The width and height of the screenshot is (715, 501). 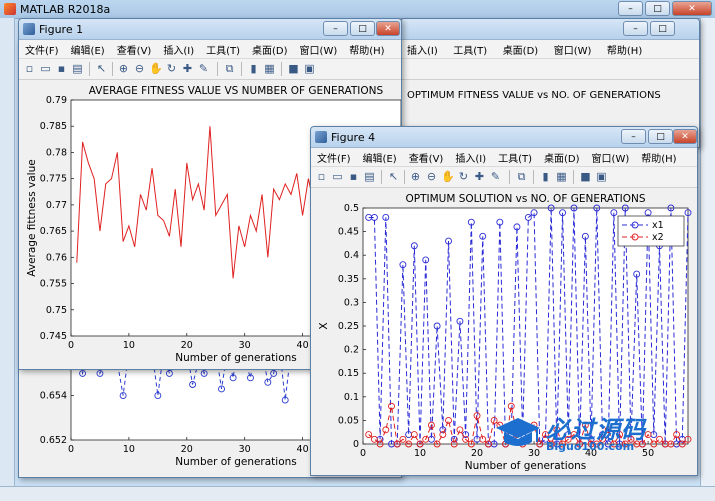 What do you see at coordinates (660, 136) in the screenshot?
I see `fig4-maximize-button: □` at bounding box center [660, 136].